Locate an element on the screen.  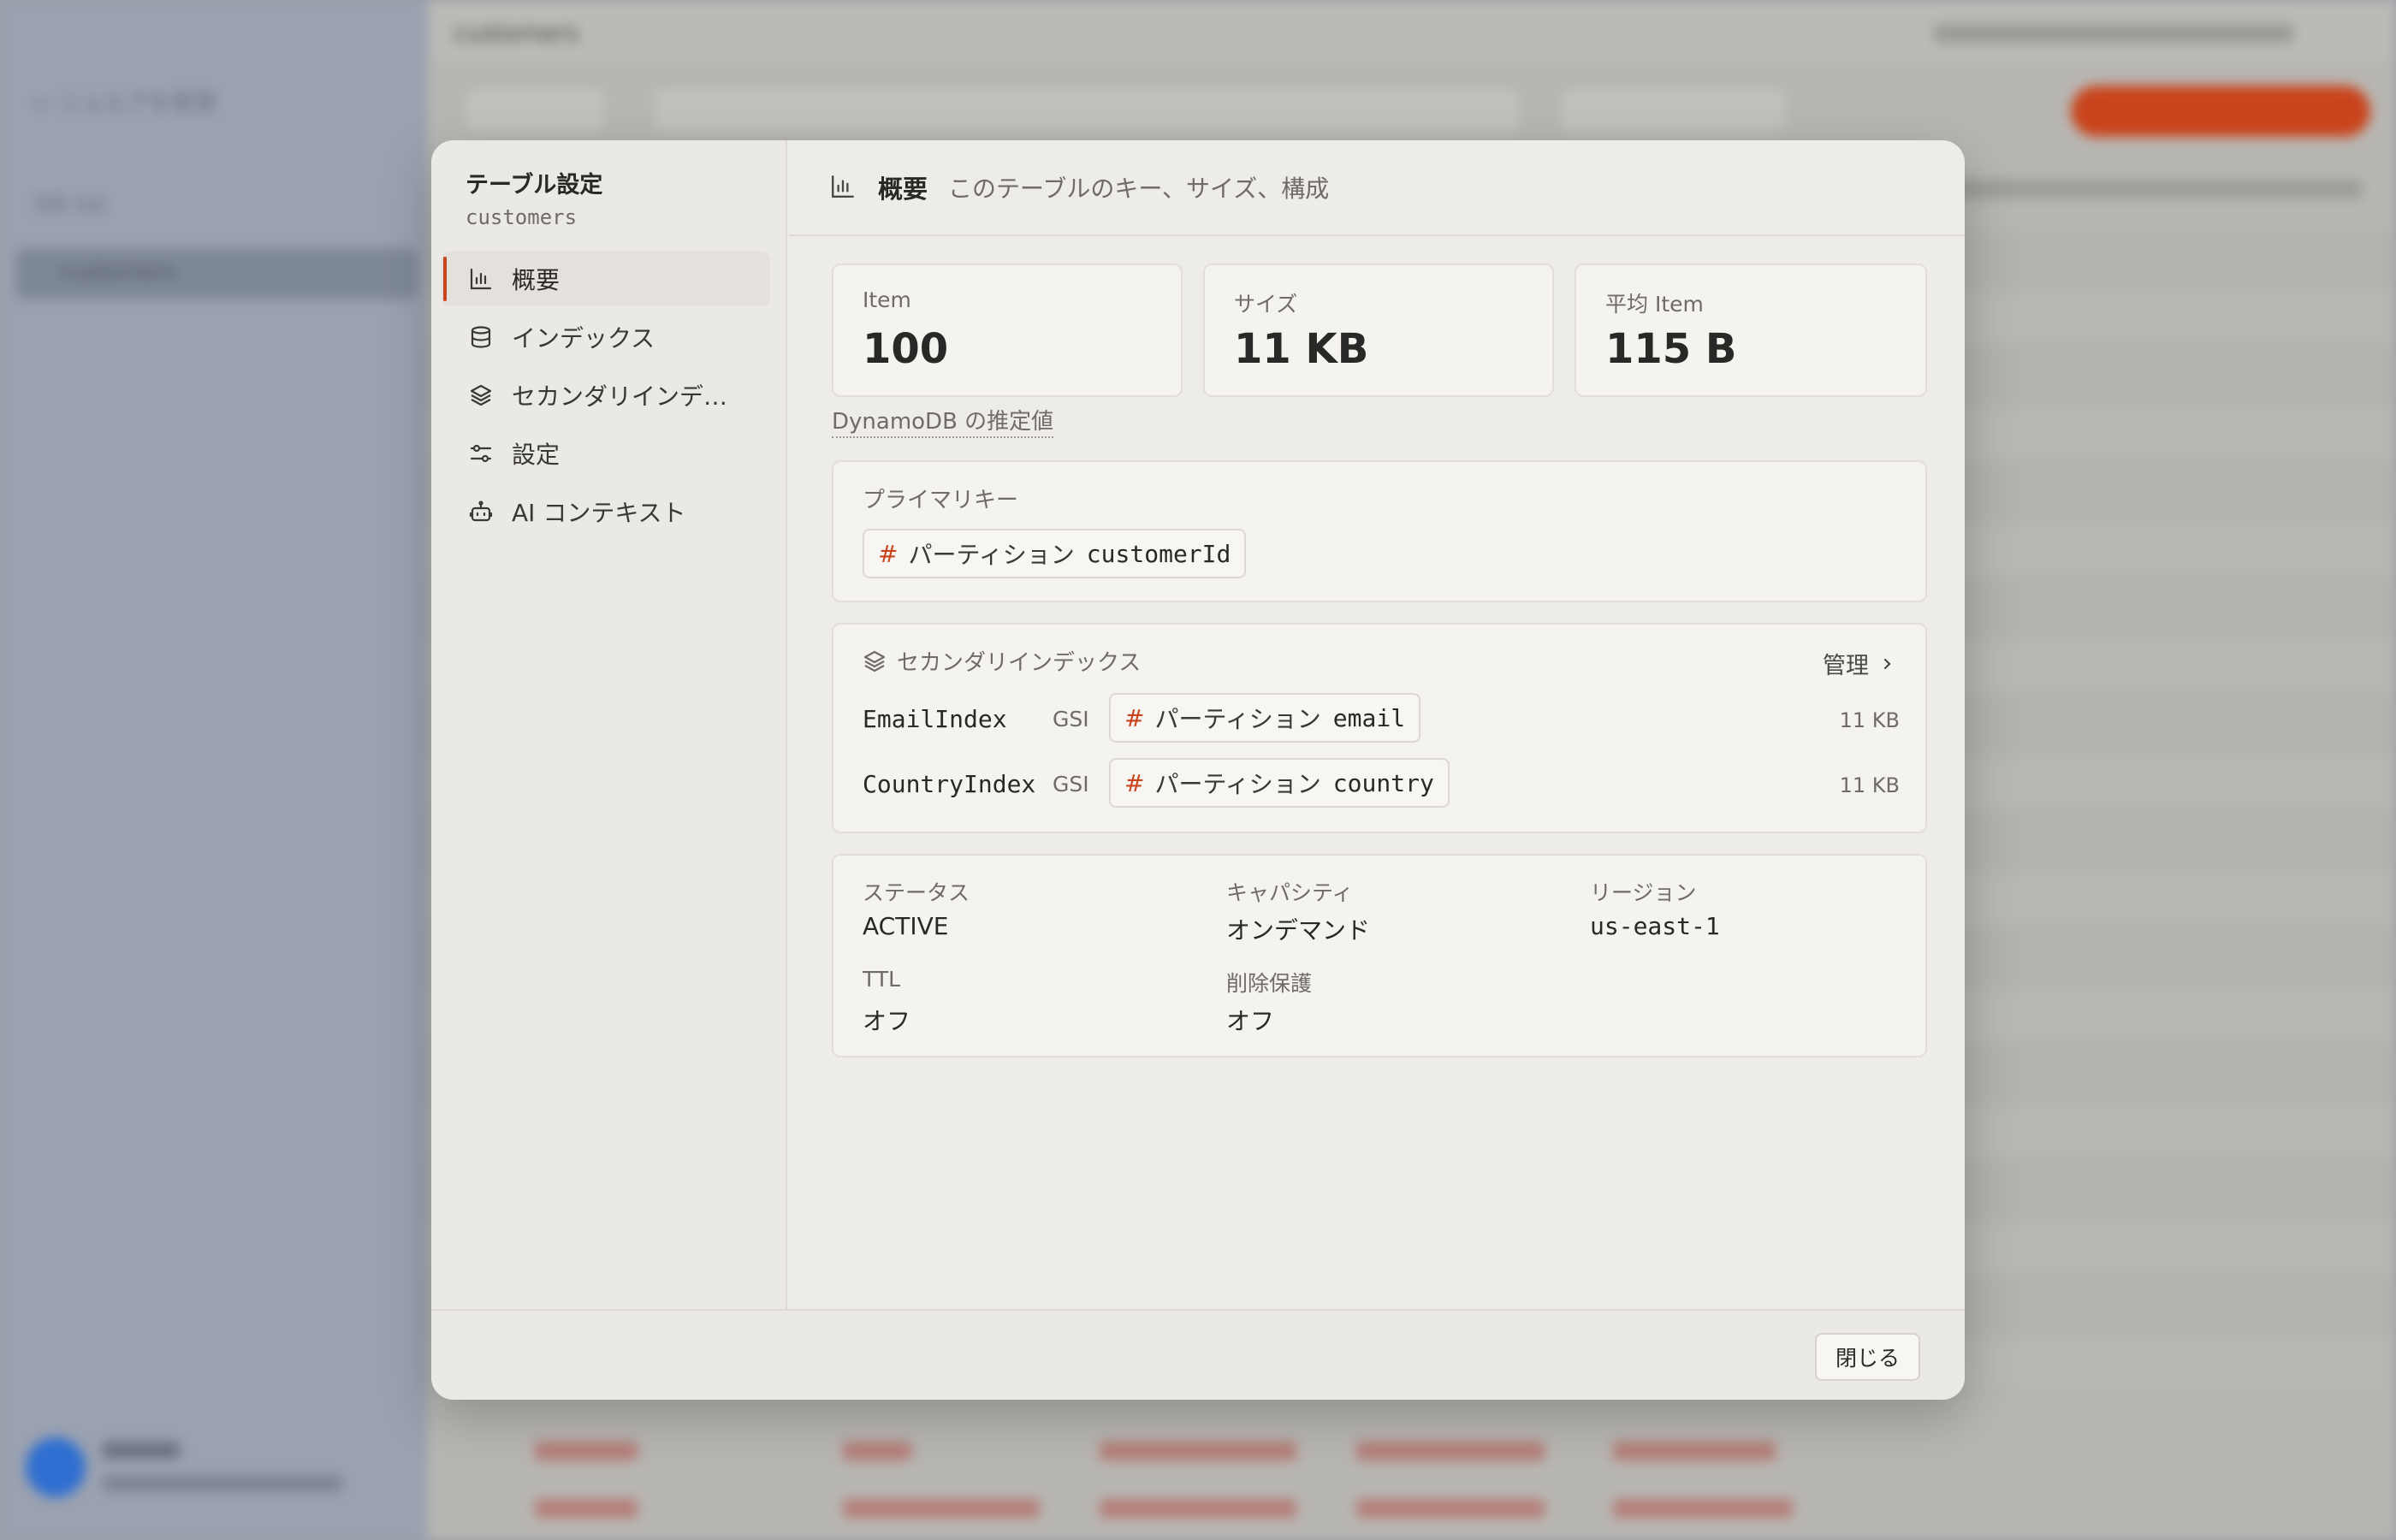
manage-indexes-button: 管理 is located at coordinates (1859, 663).